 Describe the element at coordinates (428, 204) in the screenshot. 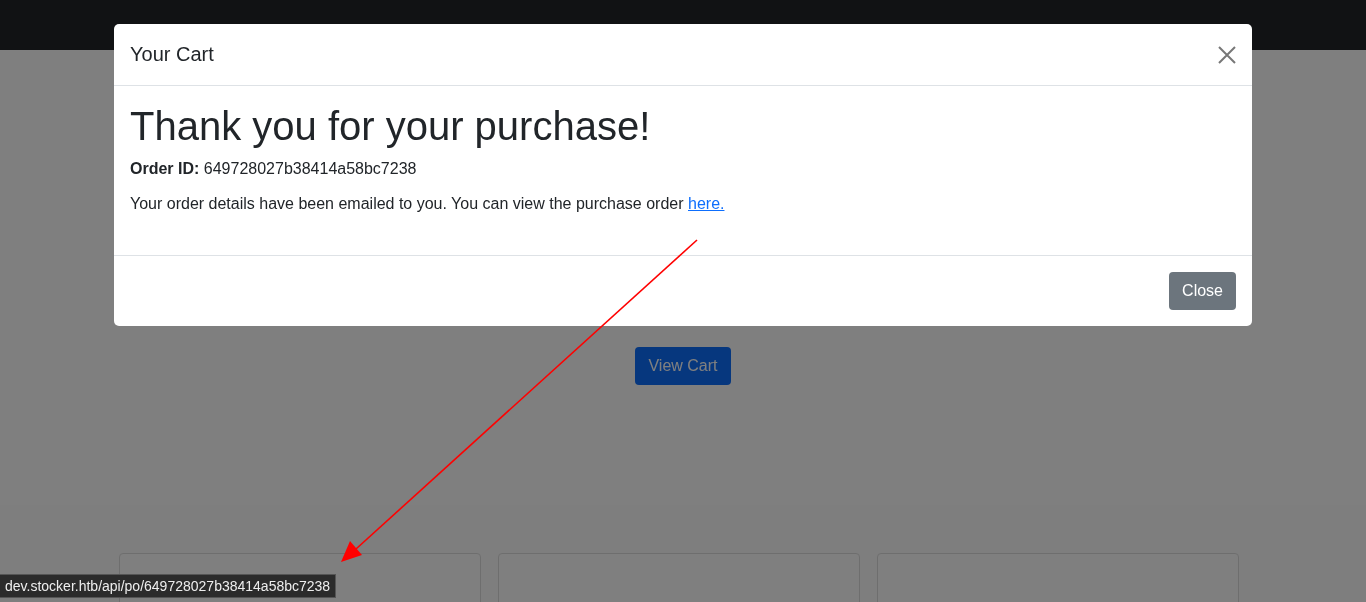

I see `order-message: Your order details have been emailed to you. You can view the purchase order here.` at that location.